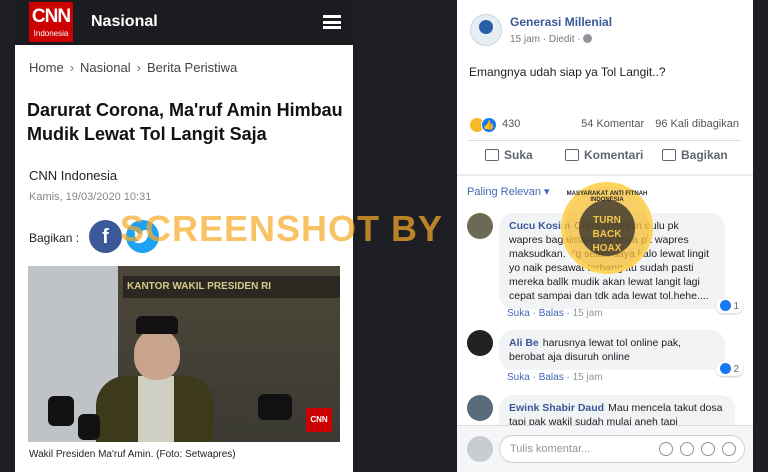  What do you see at coordinates (588, 38) in the screenshot?
I see `globe-icon` at bounding box center [588, 38].